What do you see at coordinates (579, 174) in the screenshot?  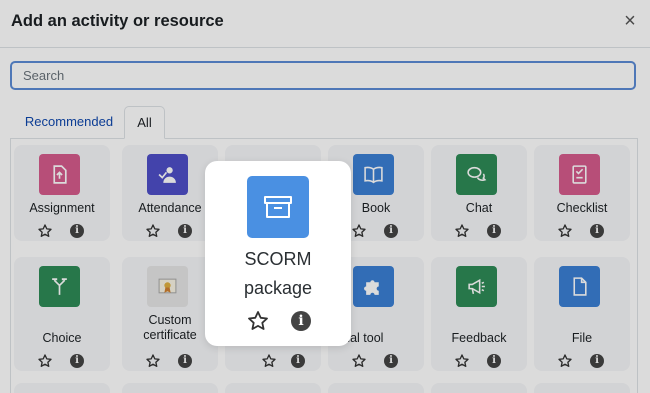 I see `checklist-icon` at bounding box center [579, 174].